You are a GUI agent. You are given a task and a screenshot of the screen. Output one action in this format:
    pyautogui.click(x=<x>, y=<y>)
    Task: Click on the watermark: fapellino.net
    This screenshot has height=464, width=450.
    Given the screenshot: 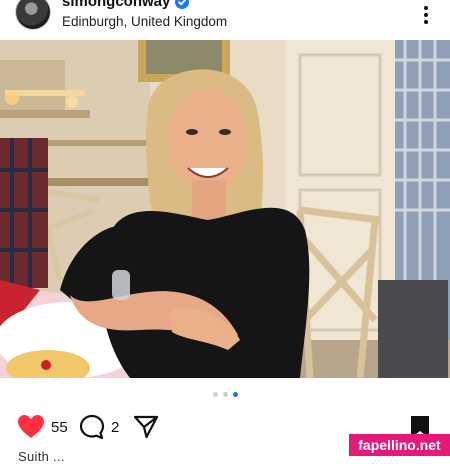 What is the action you would take?
    pyautogui.click(x=399, y=445)
    